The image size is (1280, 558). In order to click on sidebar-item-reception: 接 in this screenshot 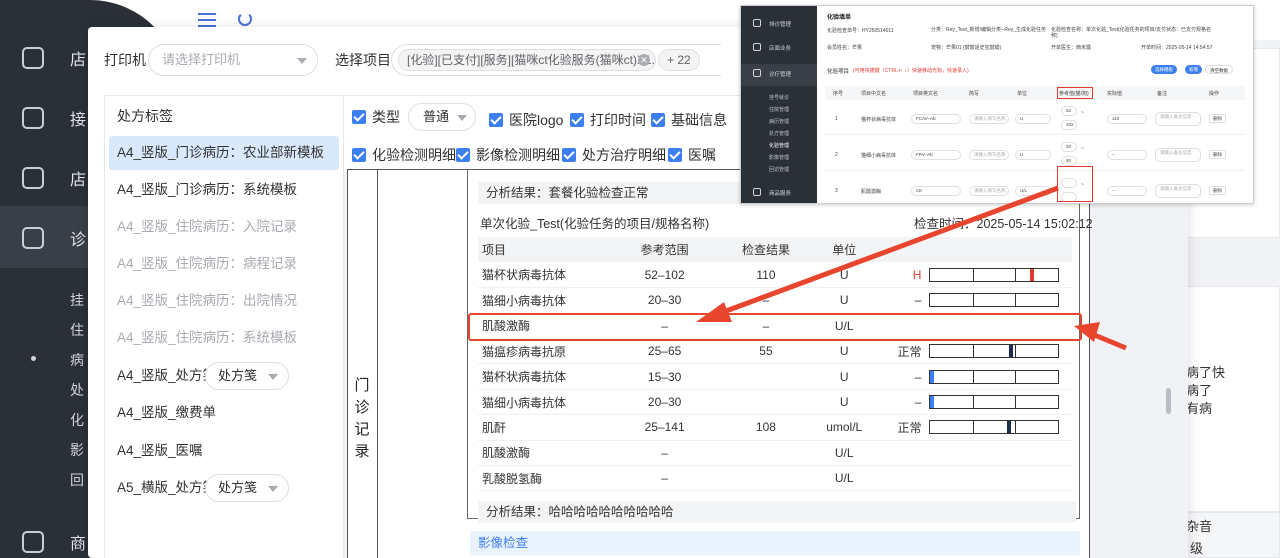, I will do `click(54, 118)`.